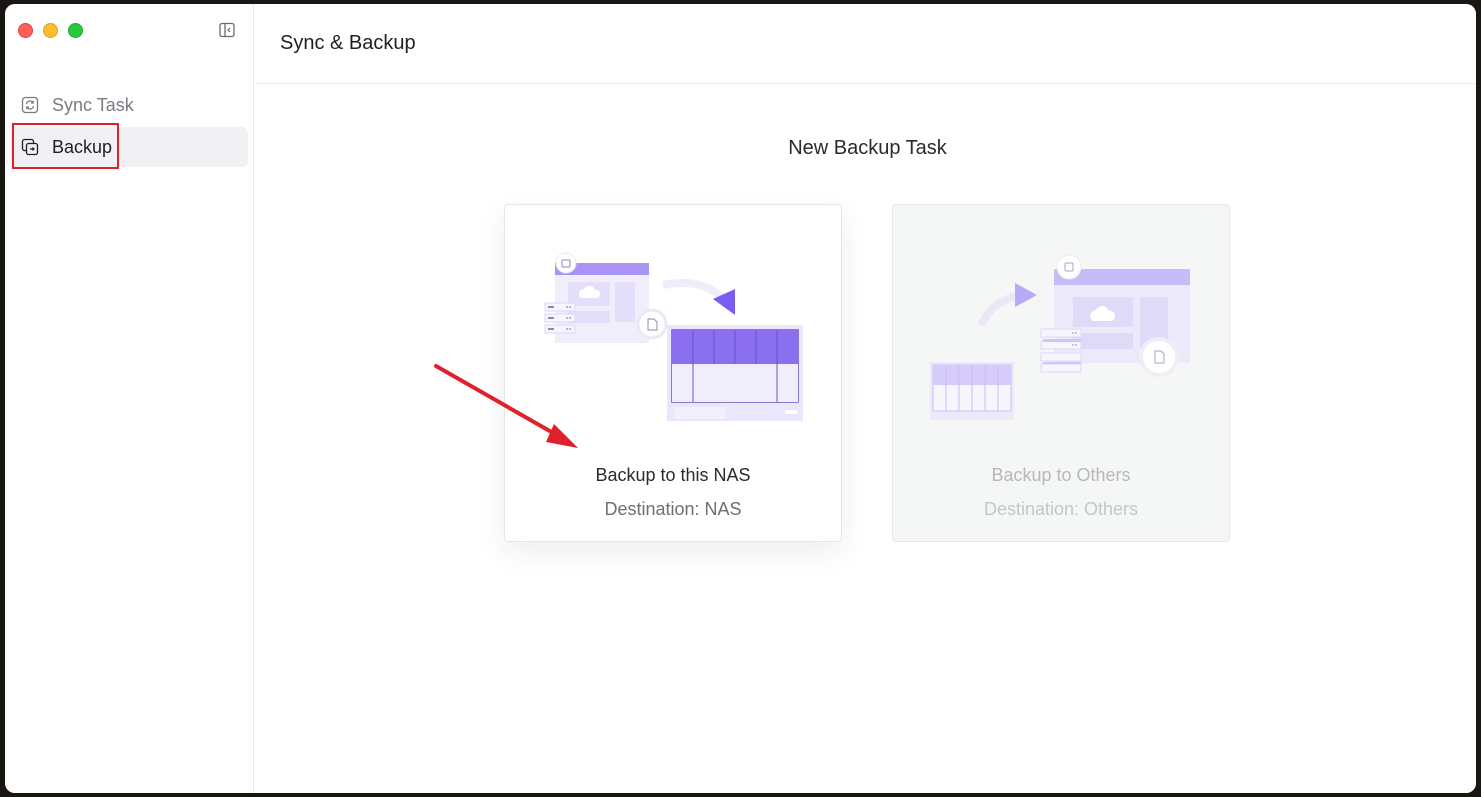 The image size is (1481, 797). I want to click on sidebar-toggle-icon, so click(227, 30).